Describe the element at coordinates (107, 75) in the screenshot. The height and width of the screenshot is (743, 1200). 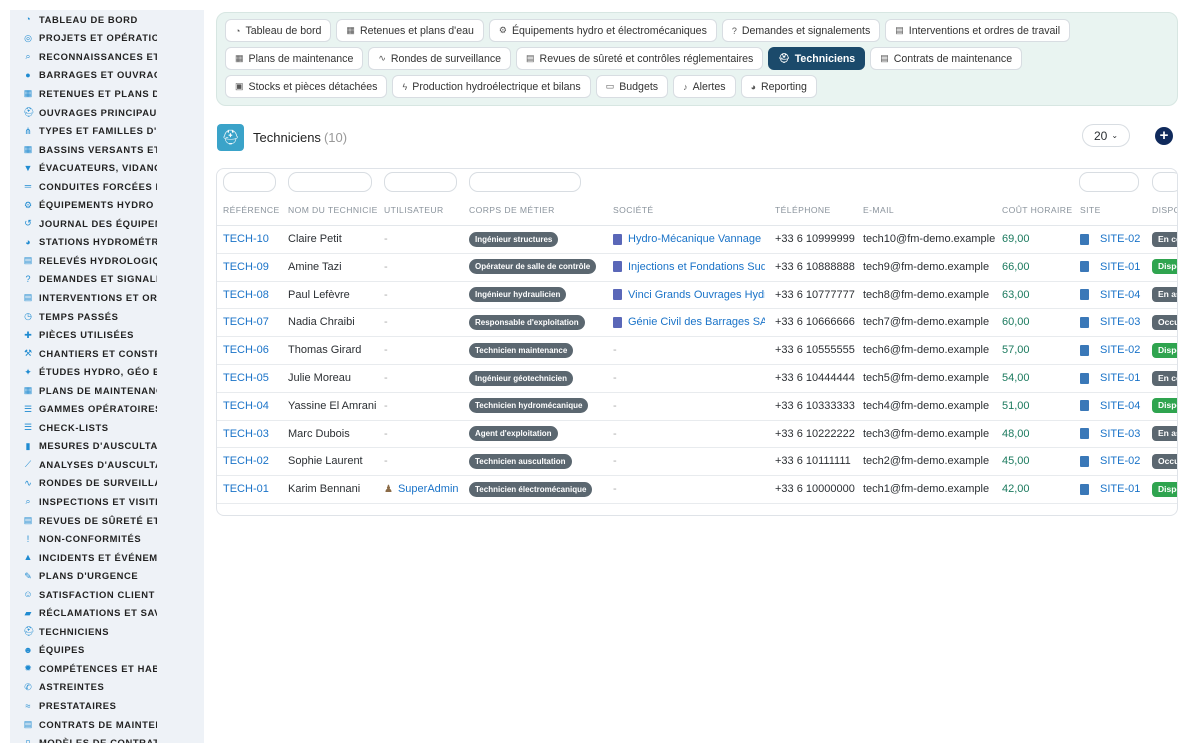
I see `sidebar-item: ● BARRAGES ET OUVRAGES` at that location.